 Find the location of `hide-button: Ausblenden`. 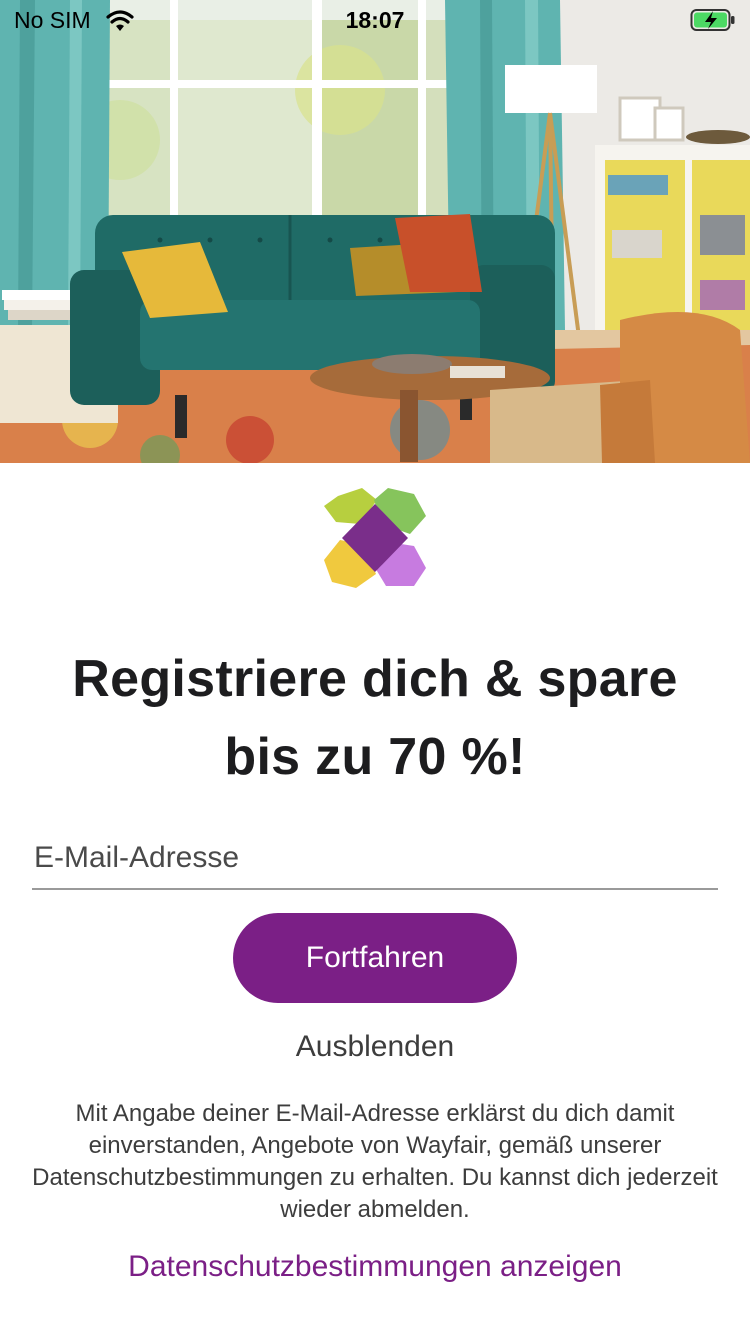

hide-button: Ausblenden is located at coordinates (375, 1047).